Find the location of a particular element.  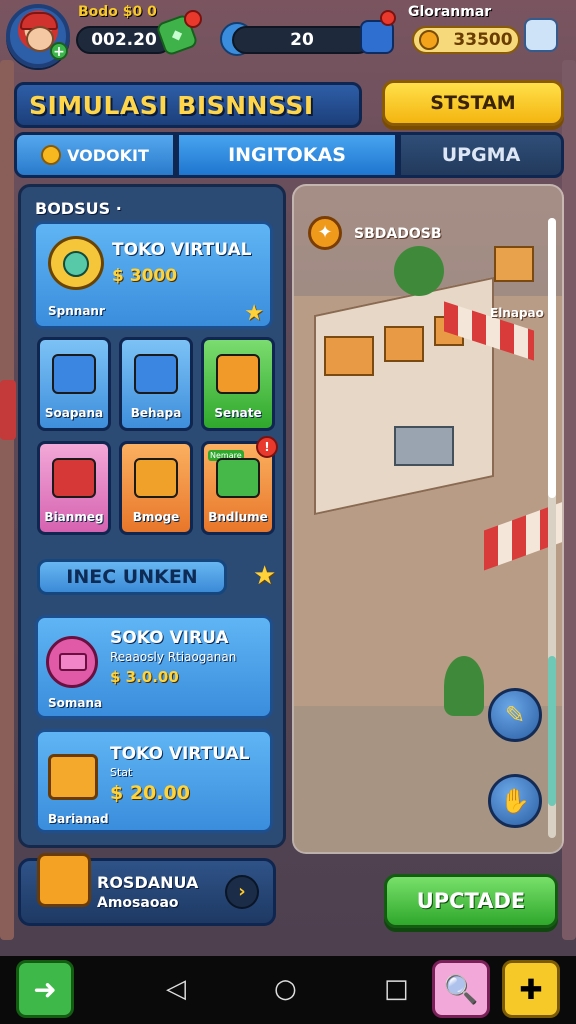

stat-level-pill: 20 is located at coordinates (302, 40).